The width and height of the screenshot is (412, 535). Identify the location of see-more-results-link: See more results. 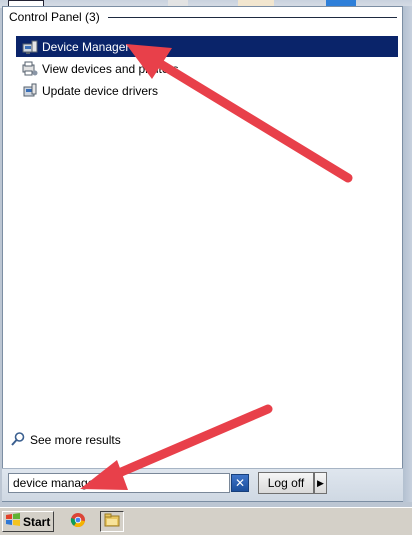
(65, 440).